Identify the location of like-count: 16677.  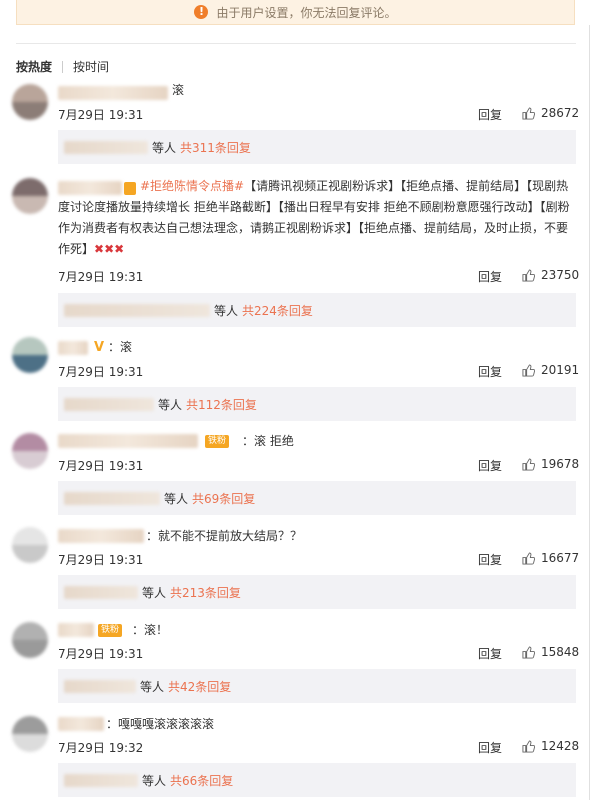
(560, 558).